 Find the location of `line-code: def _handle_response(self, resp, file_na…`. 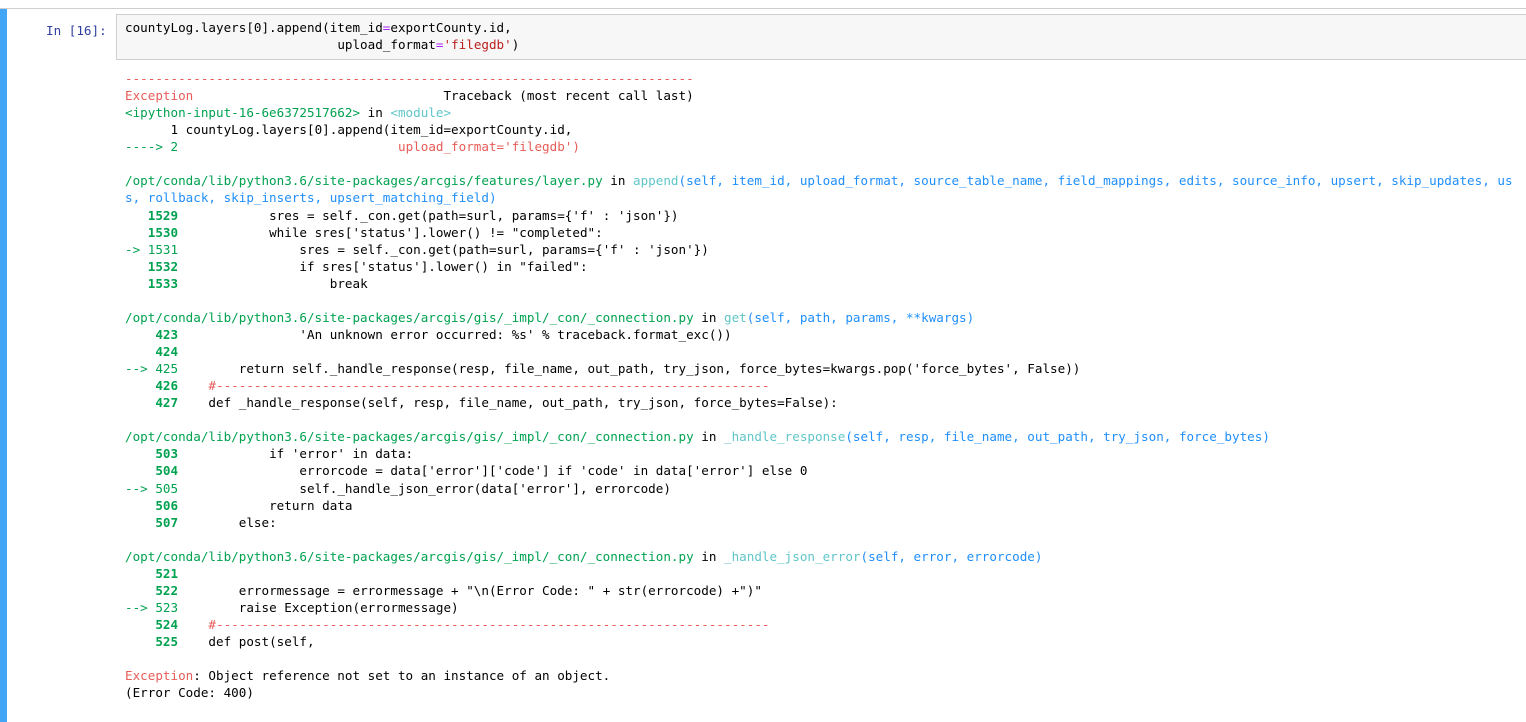

line-code: def _handle_response(self, resp, file_na… is located at coordinates (508, 403).